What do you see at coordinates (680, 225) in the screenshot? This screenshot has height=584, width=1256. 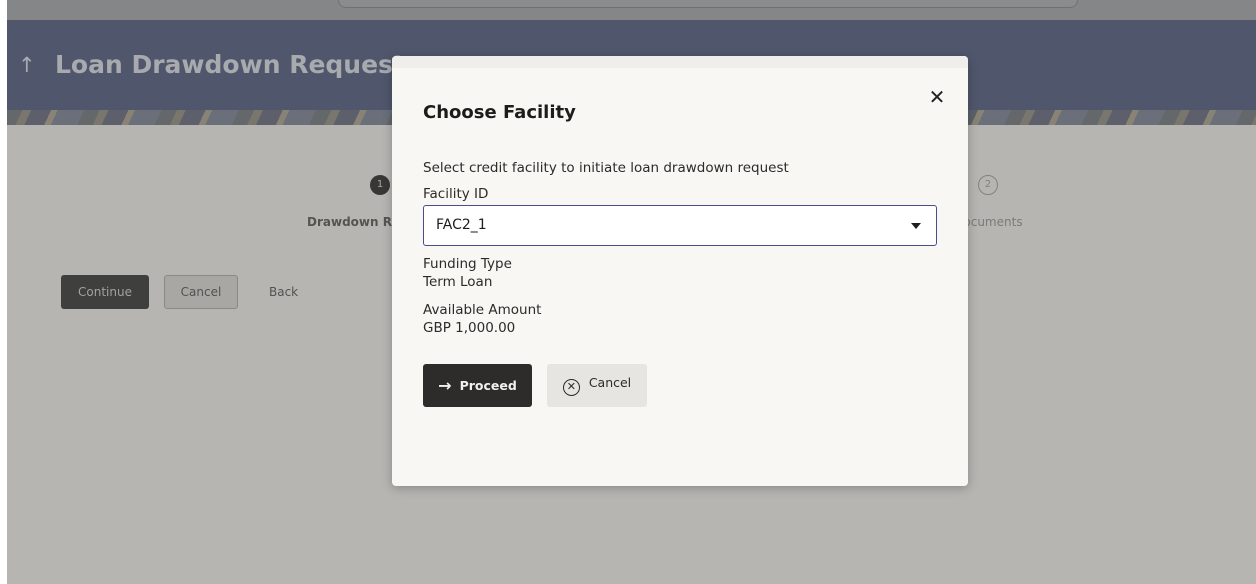 I see `facility-id-select: FAC2_1` at bounding box center [680, 225].